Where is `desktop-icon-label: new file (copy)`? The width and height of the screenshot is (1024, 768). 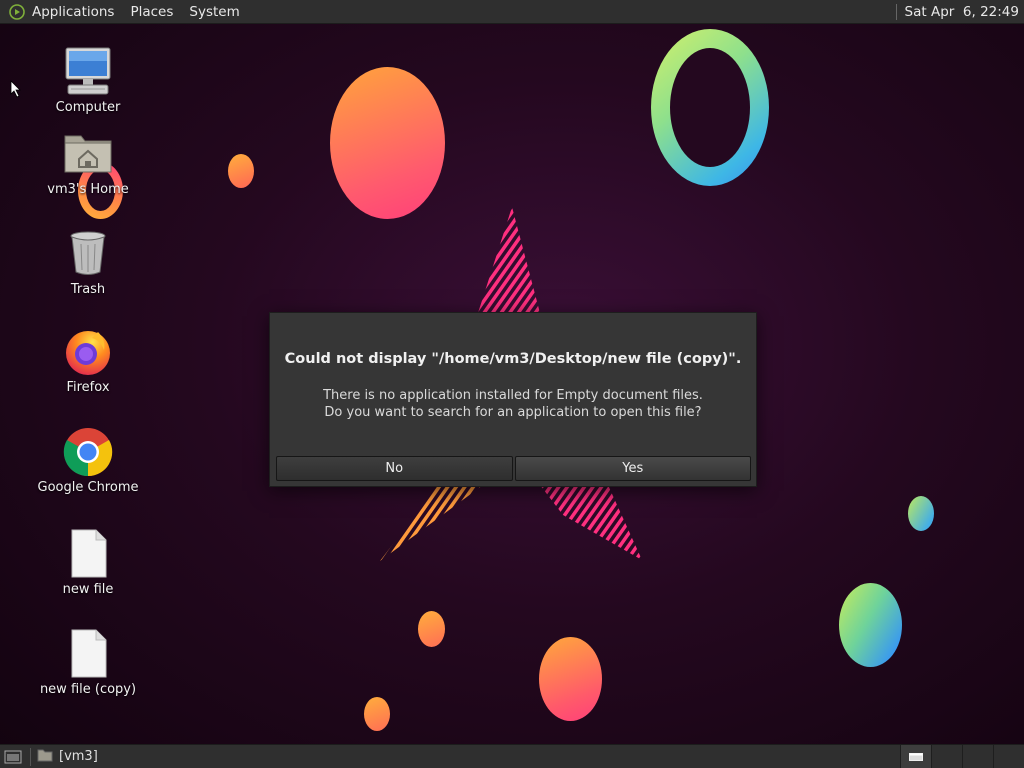 desktop-icon-label: new file (copy) is located at coordinates (88, 689).